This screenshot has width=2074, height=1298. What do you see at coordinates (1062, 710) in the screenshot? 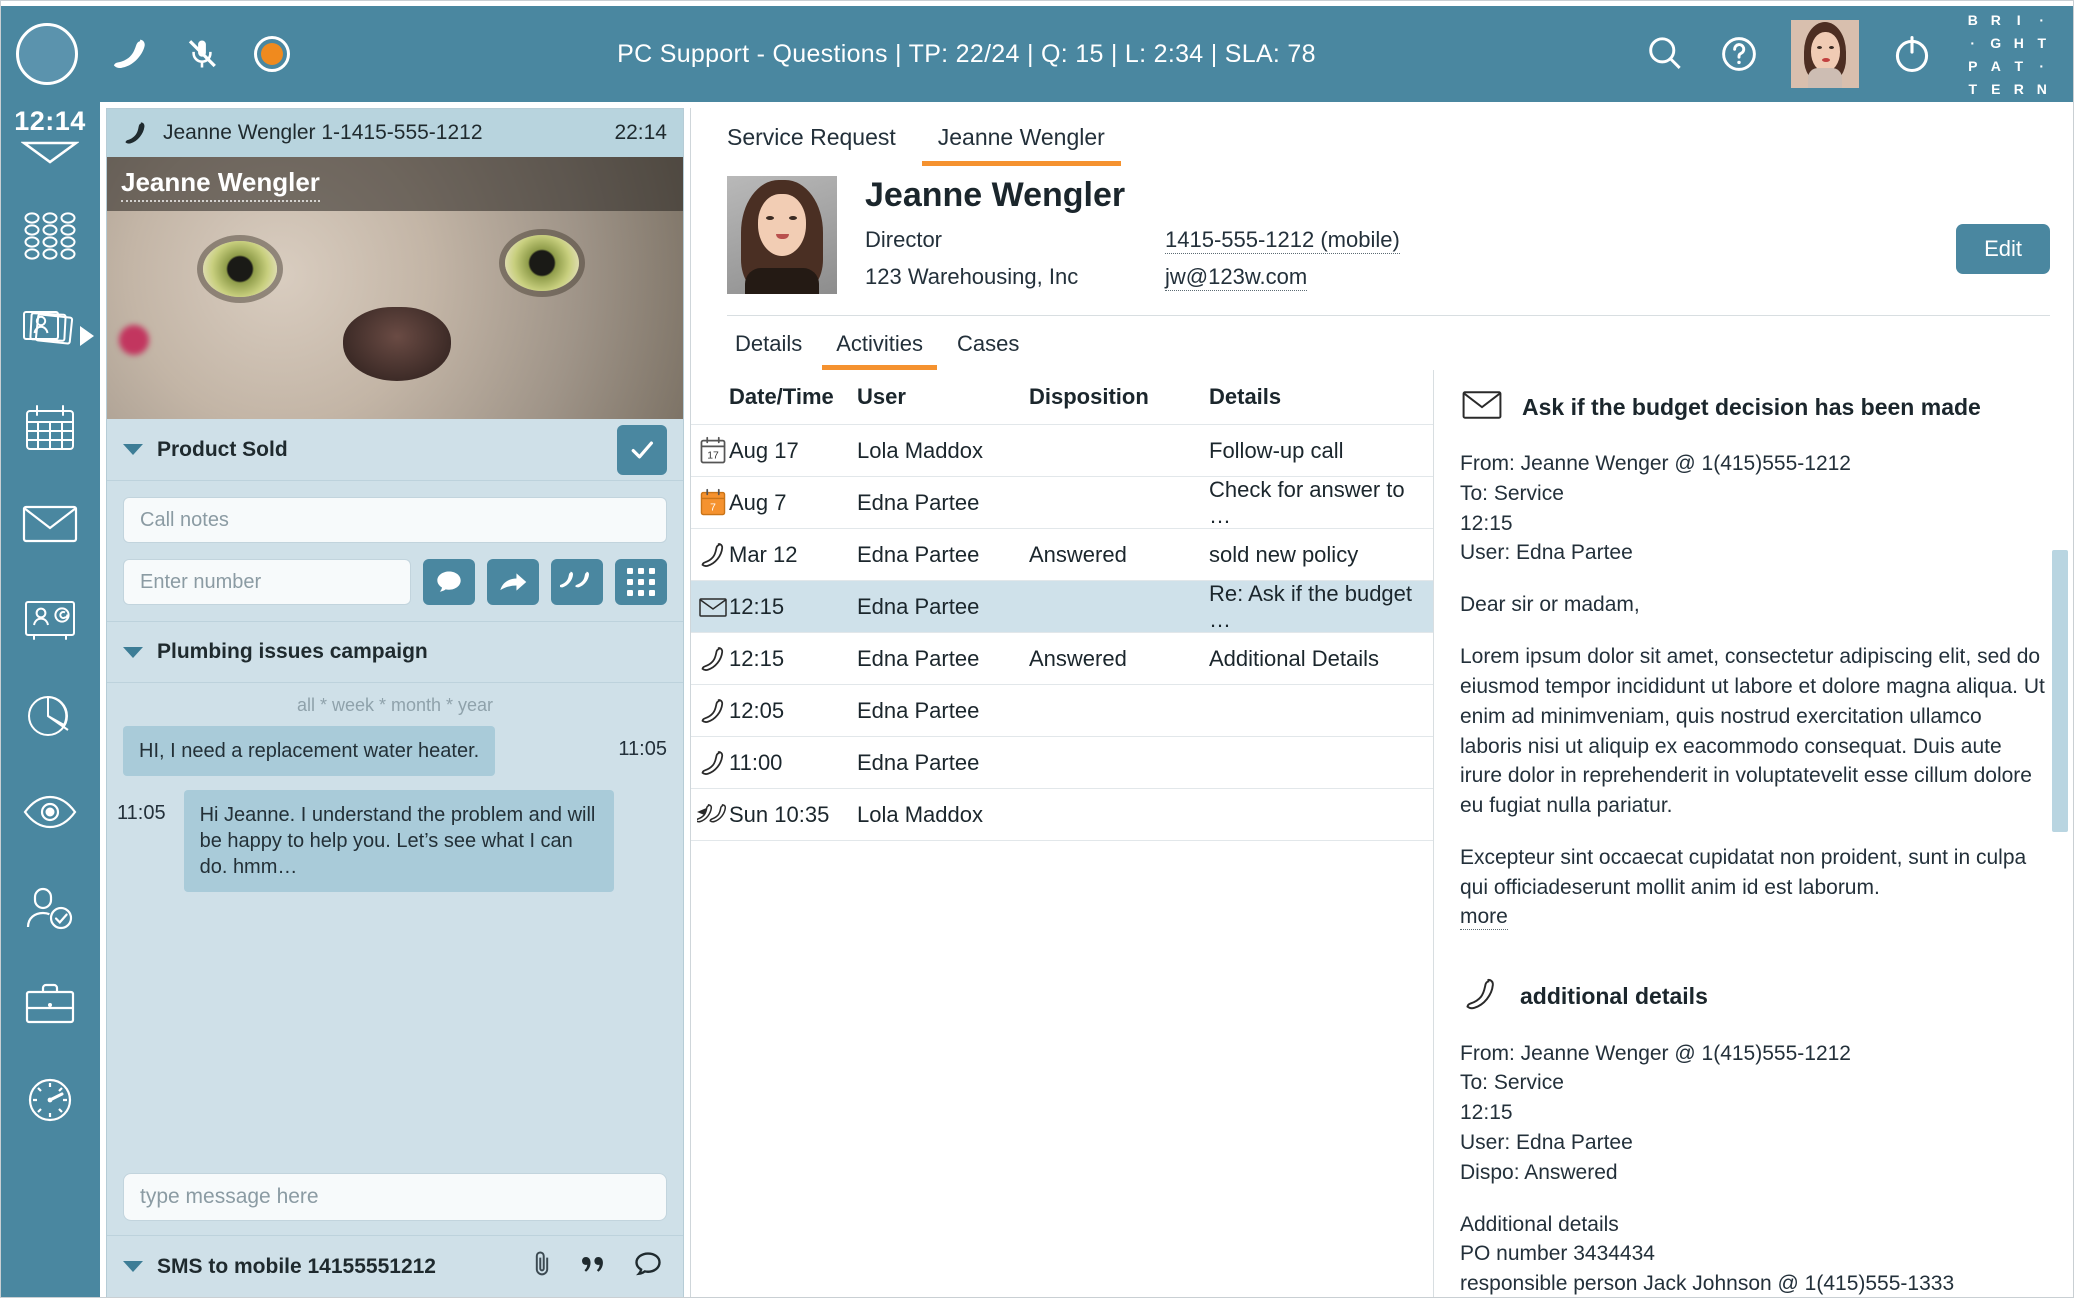
I see `table-row: 12:05 Edna Partee` at bounding box center [1062, 710].